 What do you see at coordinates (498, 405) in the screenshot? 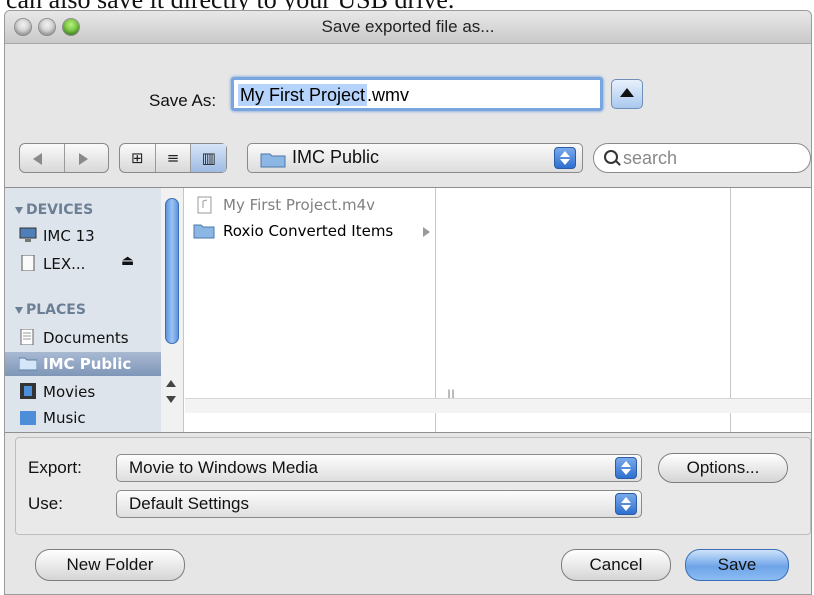
I see `horizontal-scrollbar` at bounding box center [498, 405].